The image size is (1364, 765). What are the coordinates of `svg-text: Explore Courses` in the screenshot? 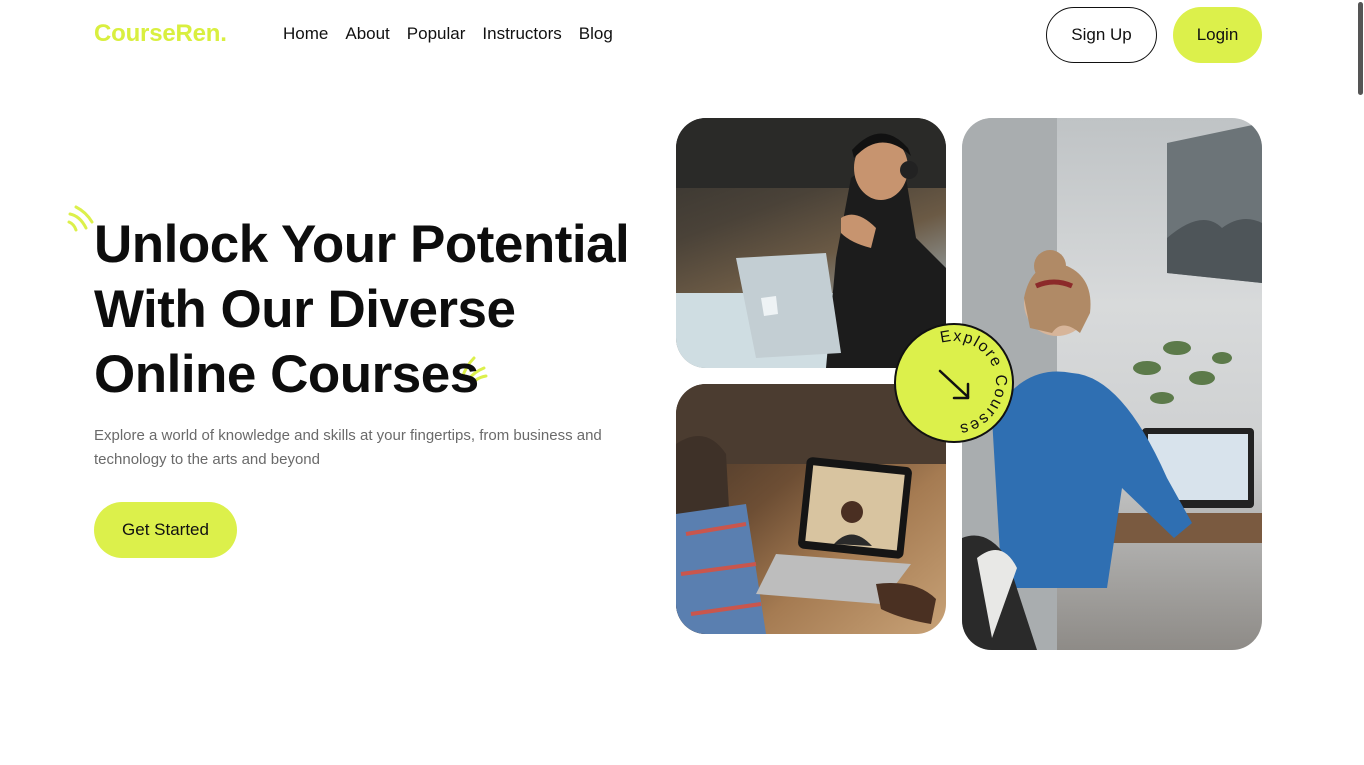 It's located at (974, 383).